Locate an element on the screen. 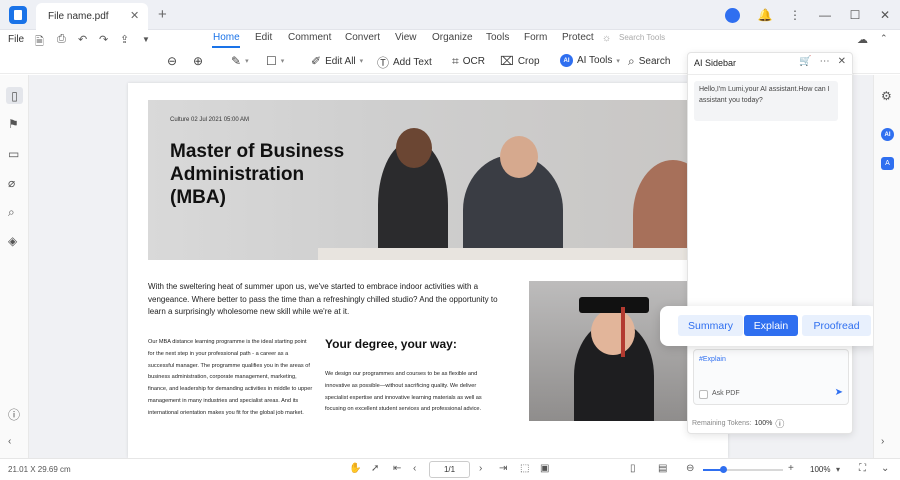 The height and width of the screenshot is (480, 900). app-logo is located at coordinates (18, 15).